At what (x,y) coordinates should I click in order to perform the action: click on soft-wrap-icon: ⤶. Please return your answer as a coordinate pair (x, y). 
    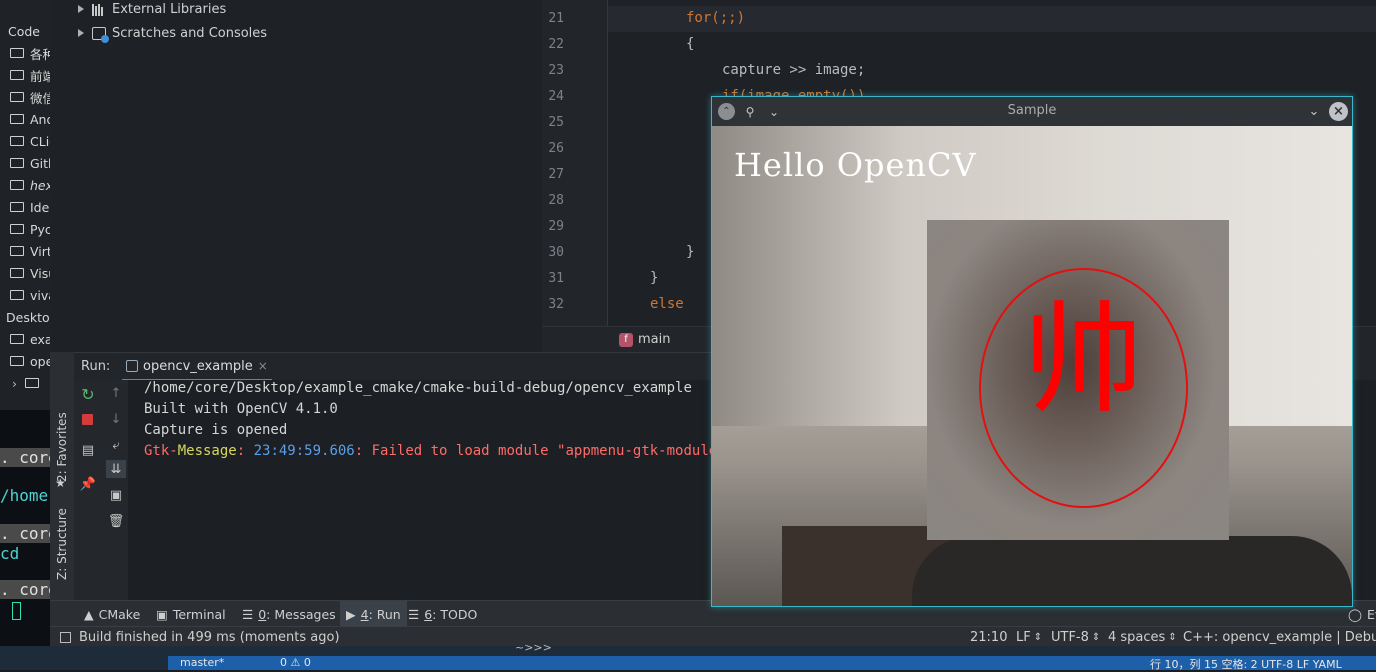
    Looking at the image, I should click on (116, 445).